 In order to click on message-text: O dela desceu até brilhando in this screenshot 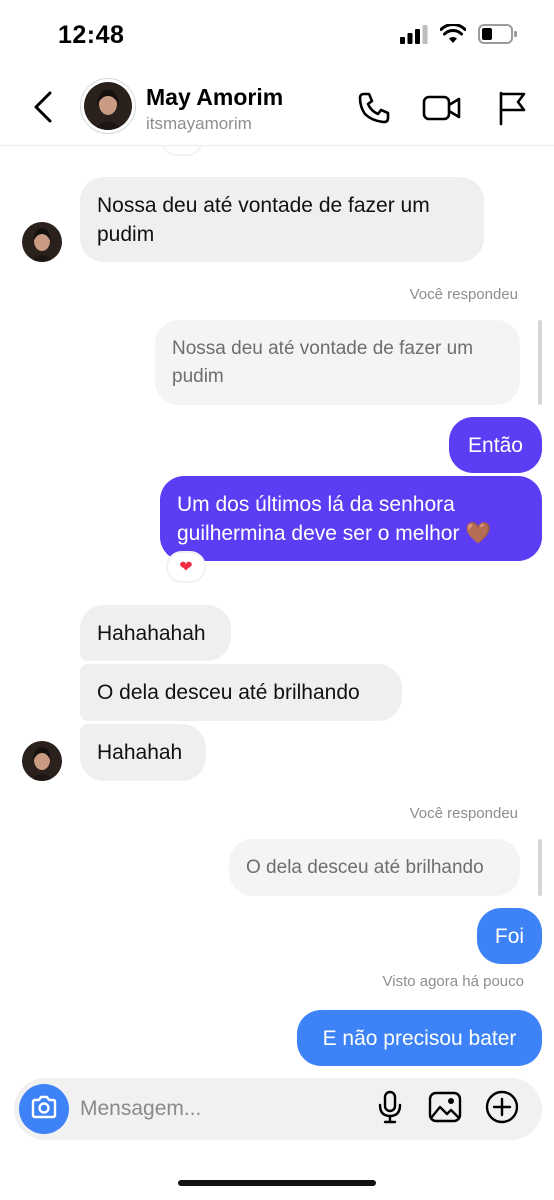, I will do `click(228, 692)`.